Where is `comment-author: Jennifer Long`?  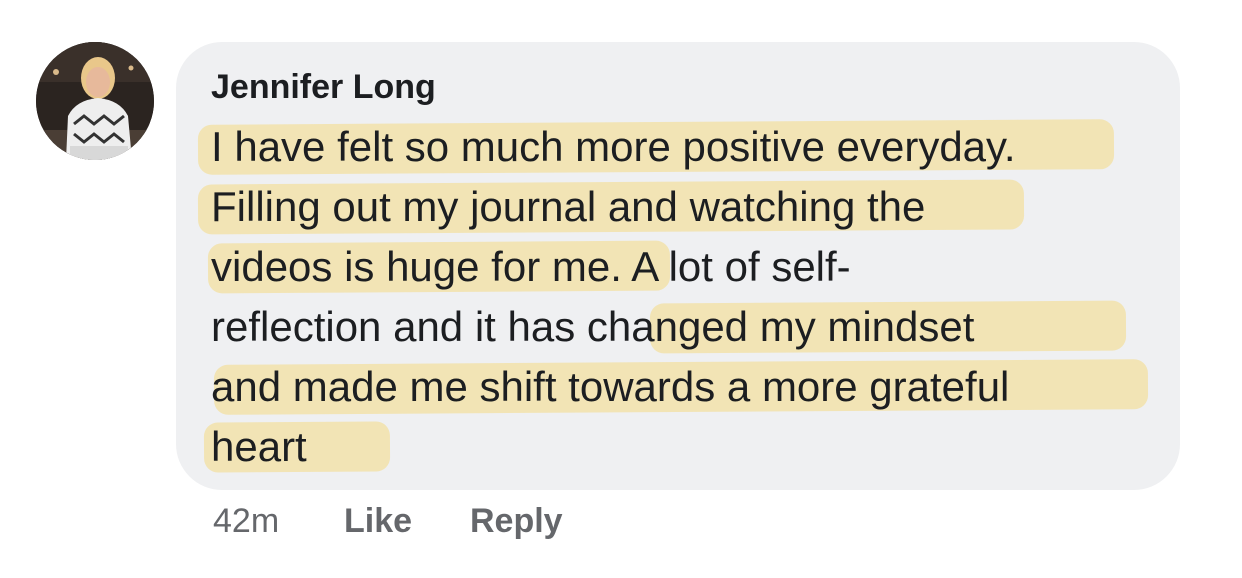
comment-author: Jennifer Long is located at coordinates (323, 87).